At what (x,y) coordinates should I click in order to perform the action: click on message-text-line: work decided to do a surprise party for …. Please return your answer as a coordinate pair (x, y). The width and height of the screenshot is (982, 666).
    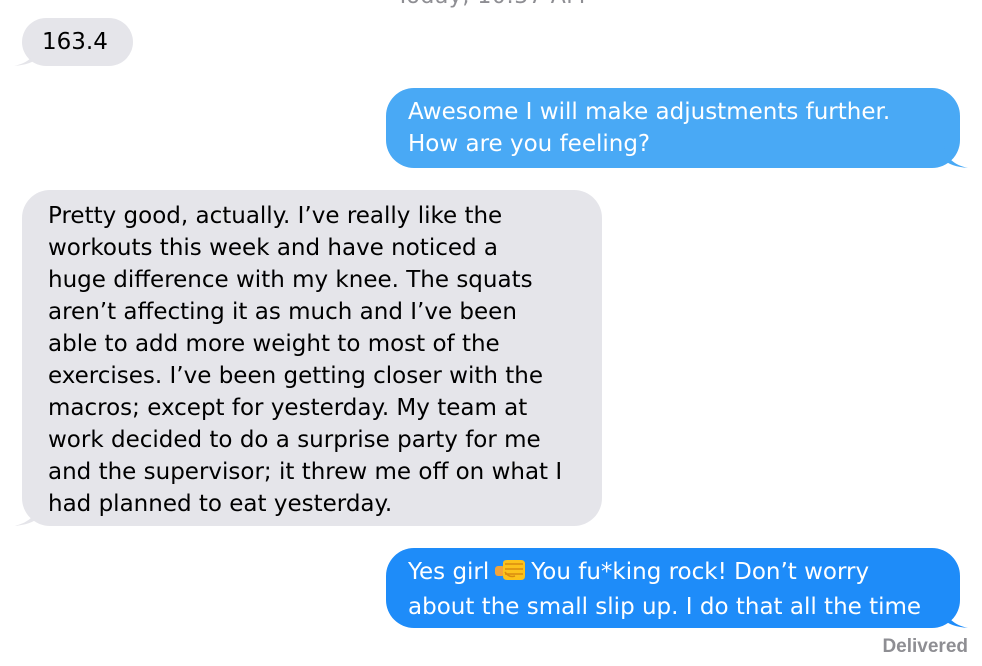
    Looking at the image, I should click on (294, 440).